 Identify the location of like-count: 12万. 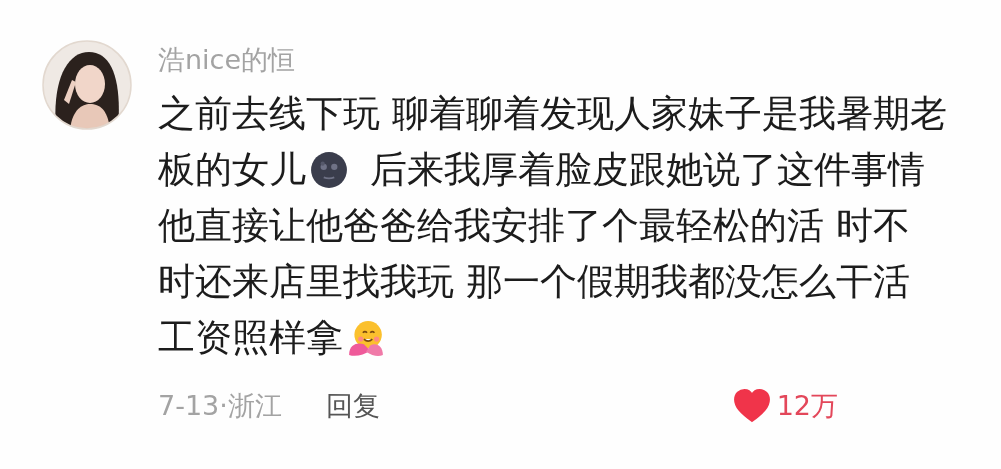
(807, 406).